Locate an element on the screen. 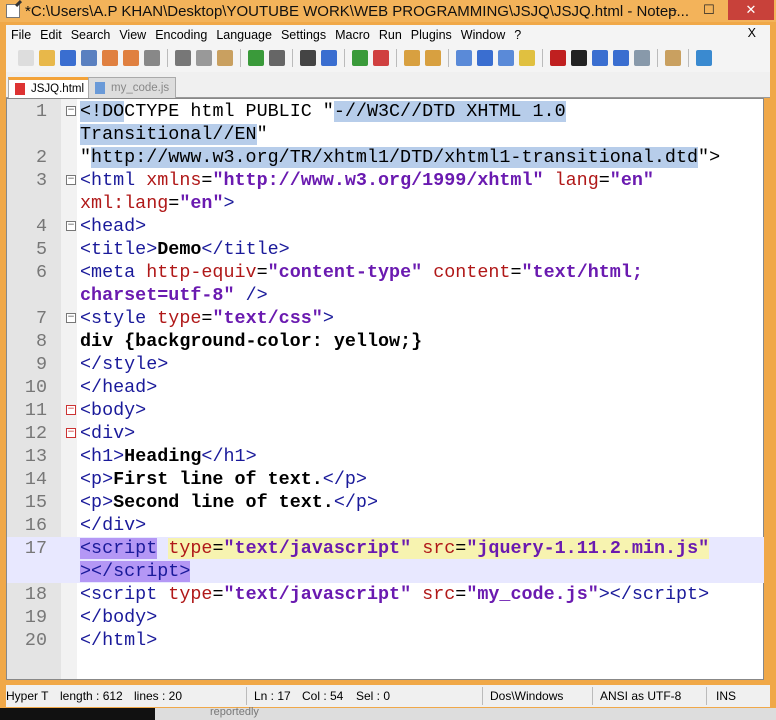  code-token: </head> is located at coordinates (119, 387).